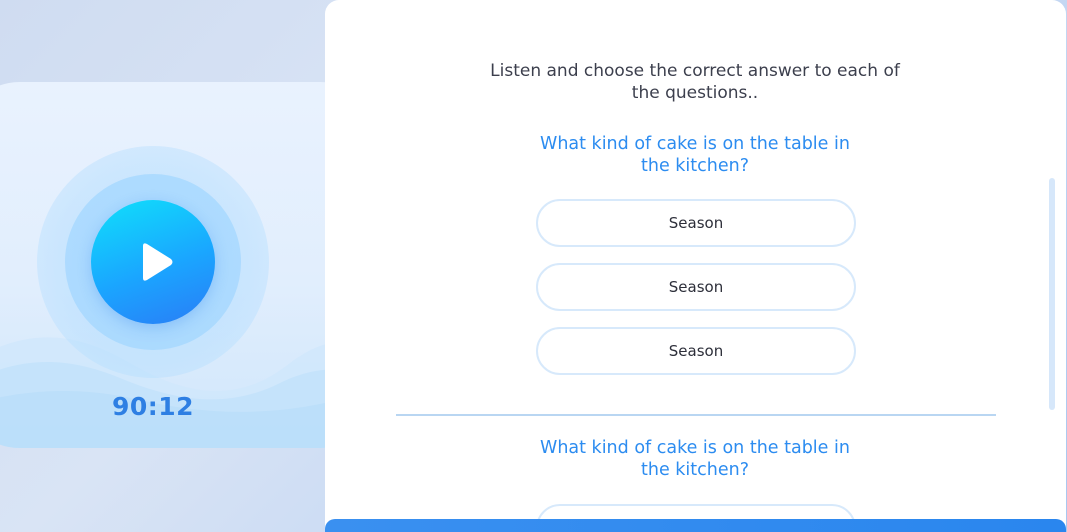 The image size is (1067, 532). What do you see at coordinates (157, 264) in the screenshot?
I see `play-icon` at bounding box center [157, 264].